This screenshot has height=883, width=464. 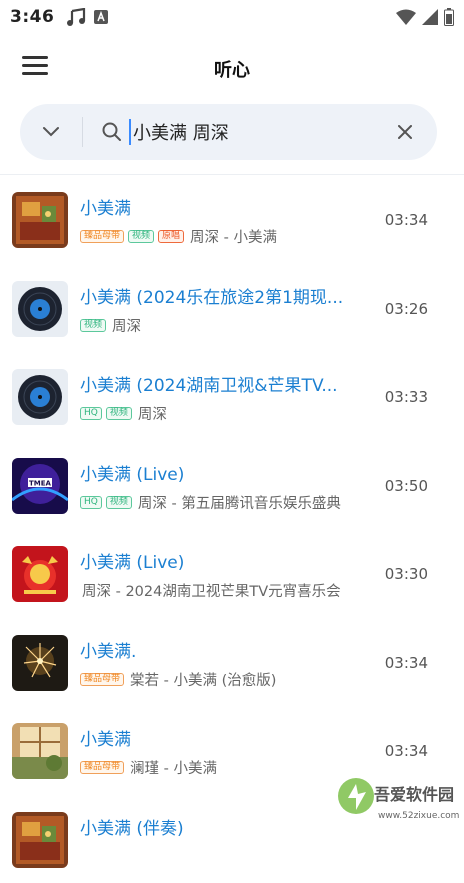 What do you see at coordinates (132, 826) in the screenshot?
I see `song-title: 小美满 (伴奏)` at bounding box center [132, 826].